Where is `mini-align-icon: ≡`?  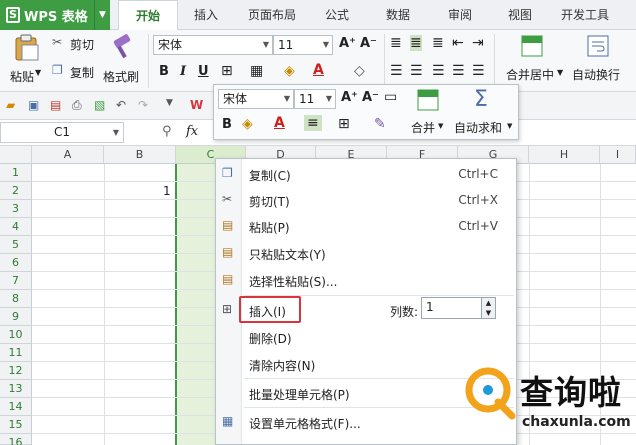
mini-align-icon: ≡ is located at coordinates (313, 123).